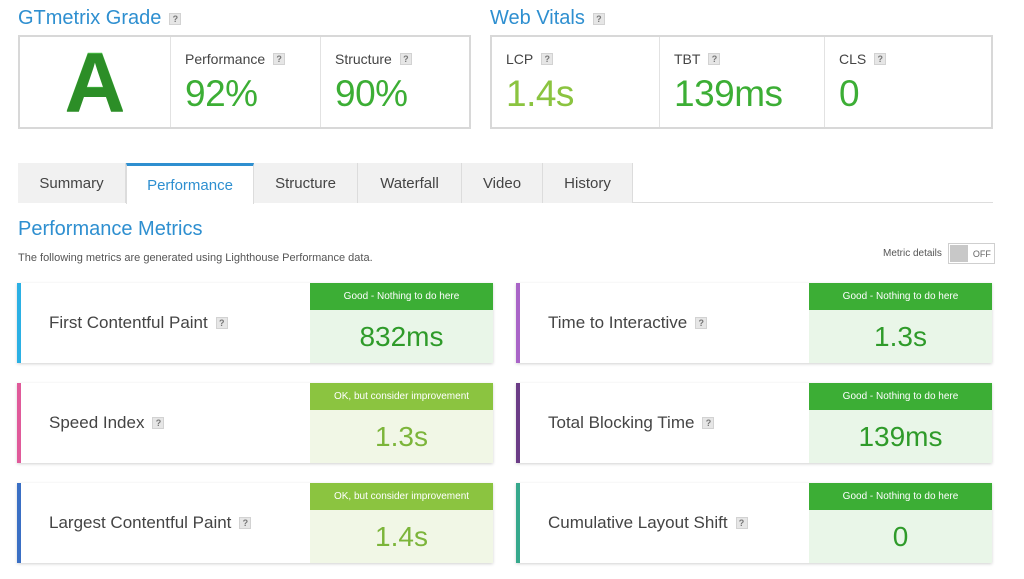  What do you see at coordinates (221, 93) in the screenshot?
I see `performance-value: 92%` at bounding box center [221, 93].